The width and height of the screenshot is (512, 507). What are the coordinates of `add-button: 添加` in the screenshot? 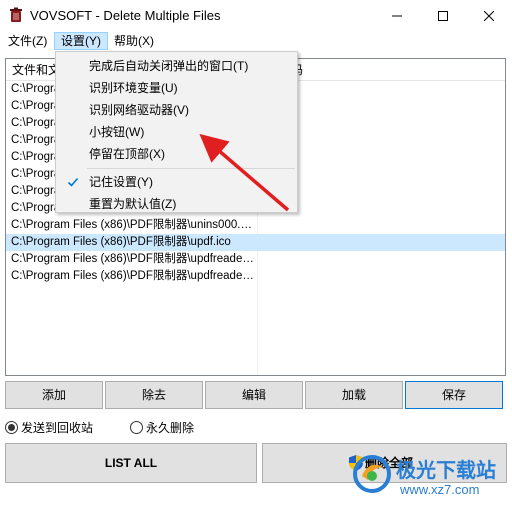 It's located at (54, 395).